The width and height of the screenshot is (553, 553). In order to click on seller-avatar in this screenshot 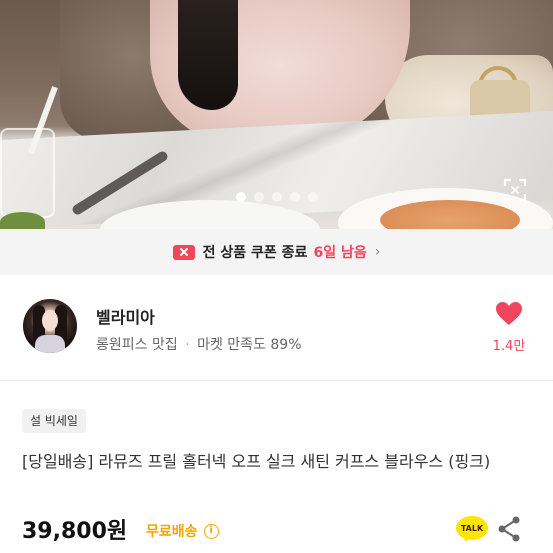, I will do `click(50, 326)`.